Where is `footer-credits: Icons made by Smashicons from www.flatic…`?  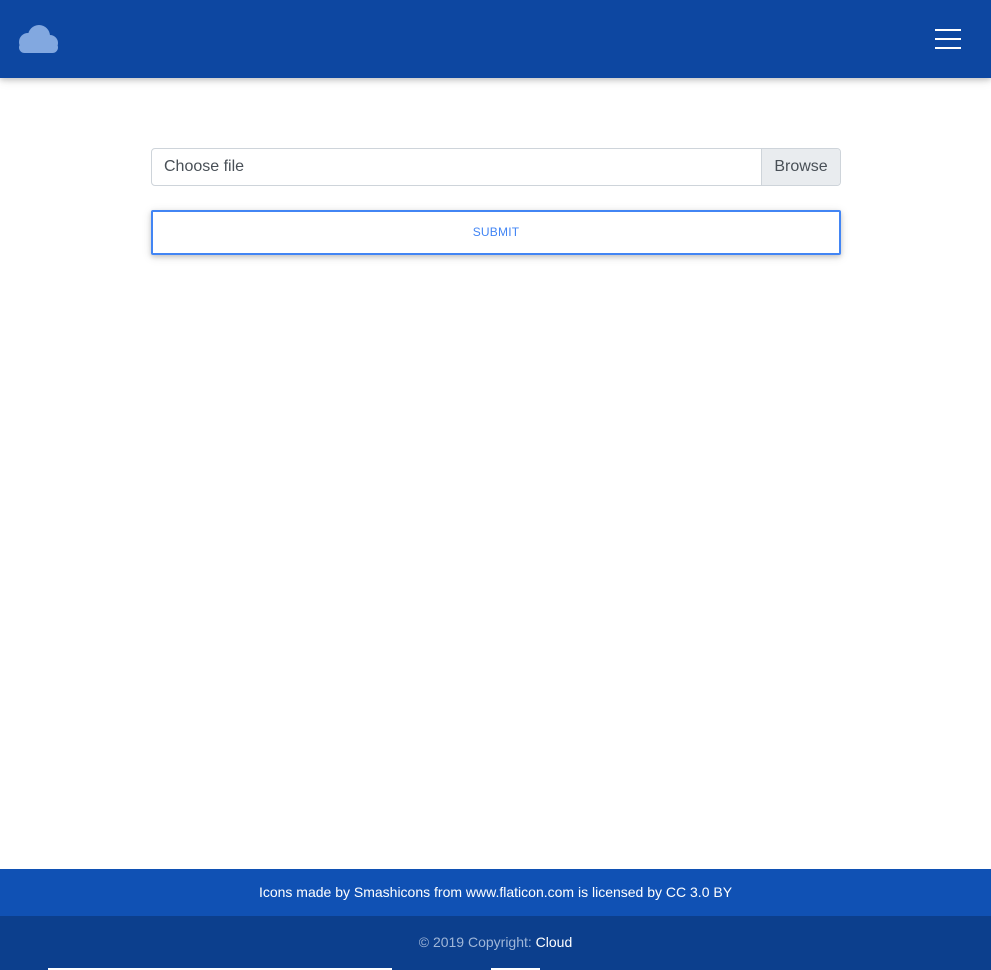
footer-credits: Icons made by Smashicons from www.flatic… is located at coordinates (495, 892).